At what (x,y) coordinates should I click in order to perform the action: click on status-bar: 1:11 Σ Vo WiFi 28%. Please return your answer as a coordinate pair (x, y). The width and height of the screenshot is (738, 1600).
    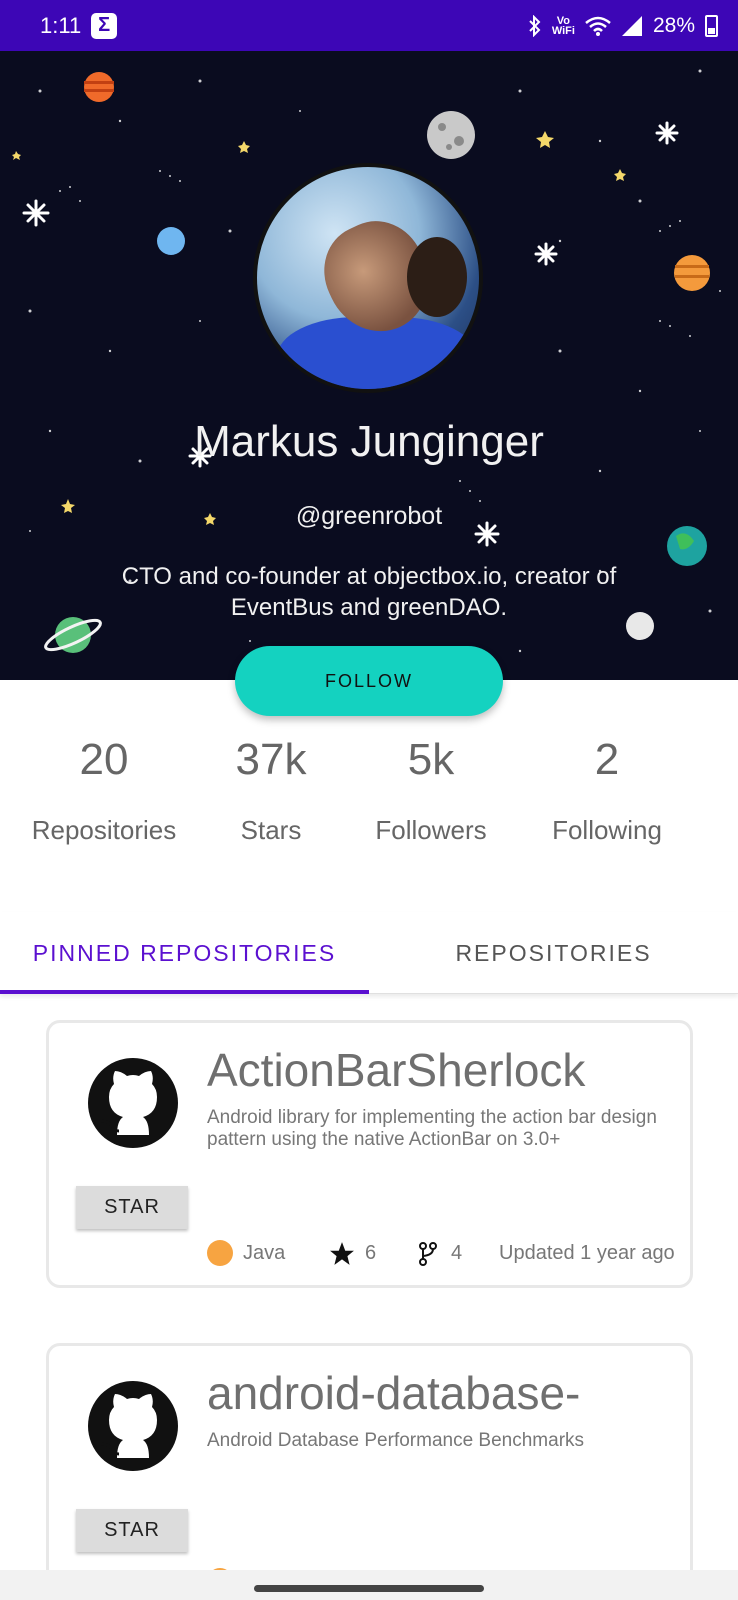
    Looking at the image, I should click on (369, 25).